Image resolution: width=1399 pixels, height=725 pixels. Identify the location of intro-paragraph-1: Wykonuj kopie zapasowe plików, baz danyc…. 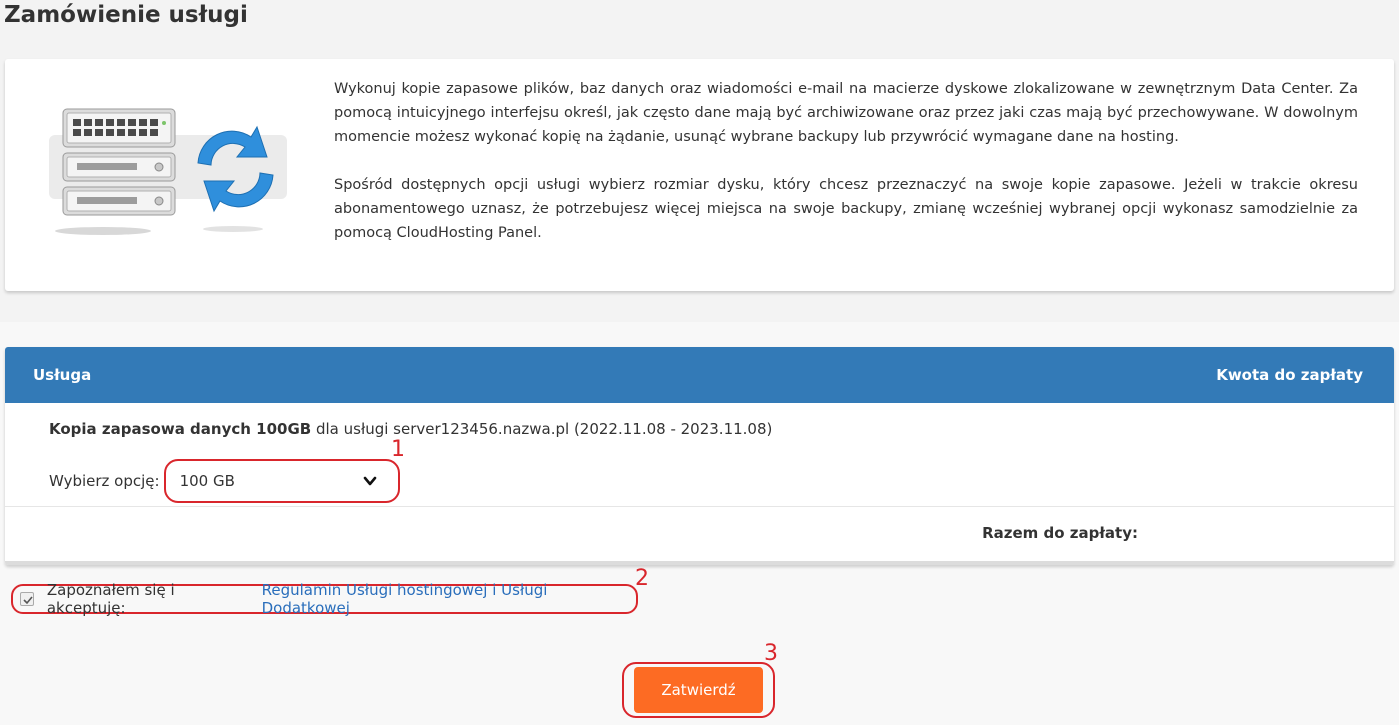
(846, 113).